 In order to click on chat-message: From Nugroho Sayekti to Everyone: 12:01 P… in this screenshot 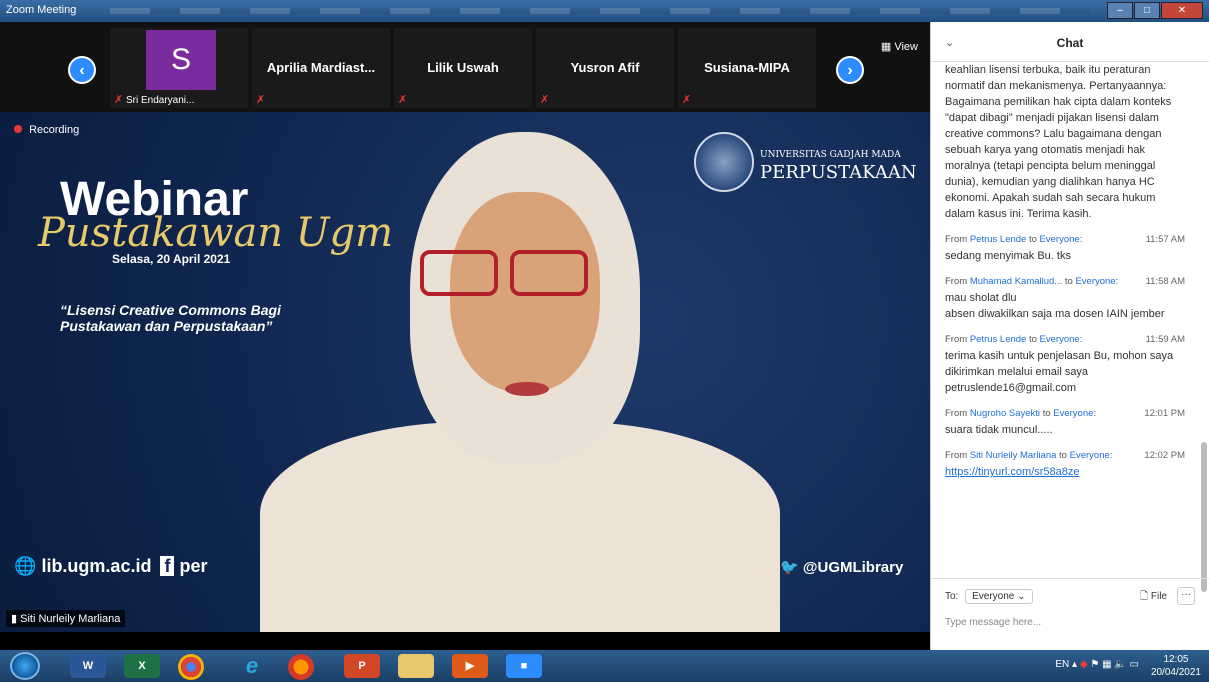, I will do `click(1065, 422)`.